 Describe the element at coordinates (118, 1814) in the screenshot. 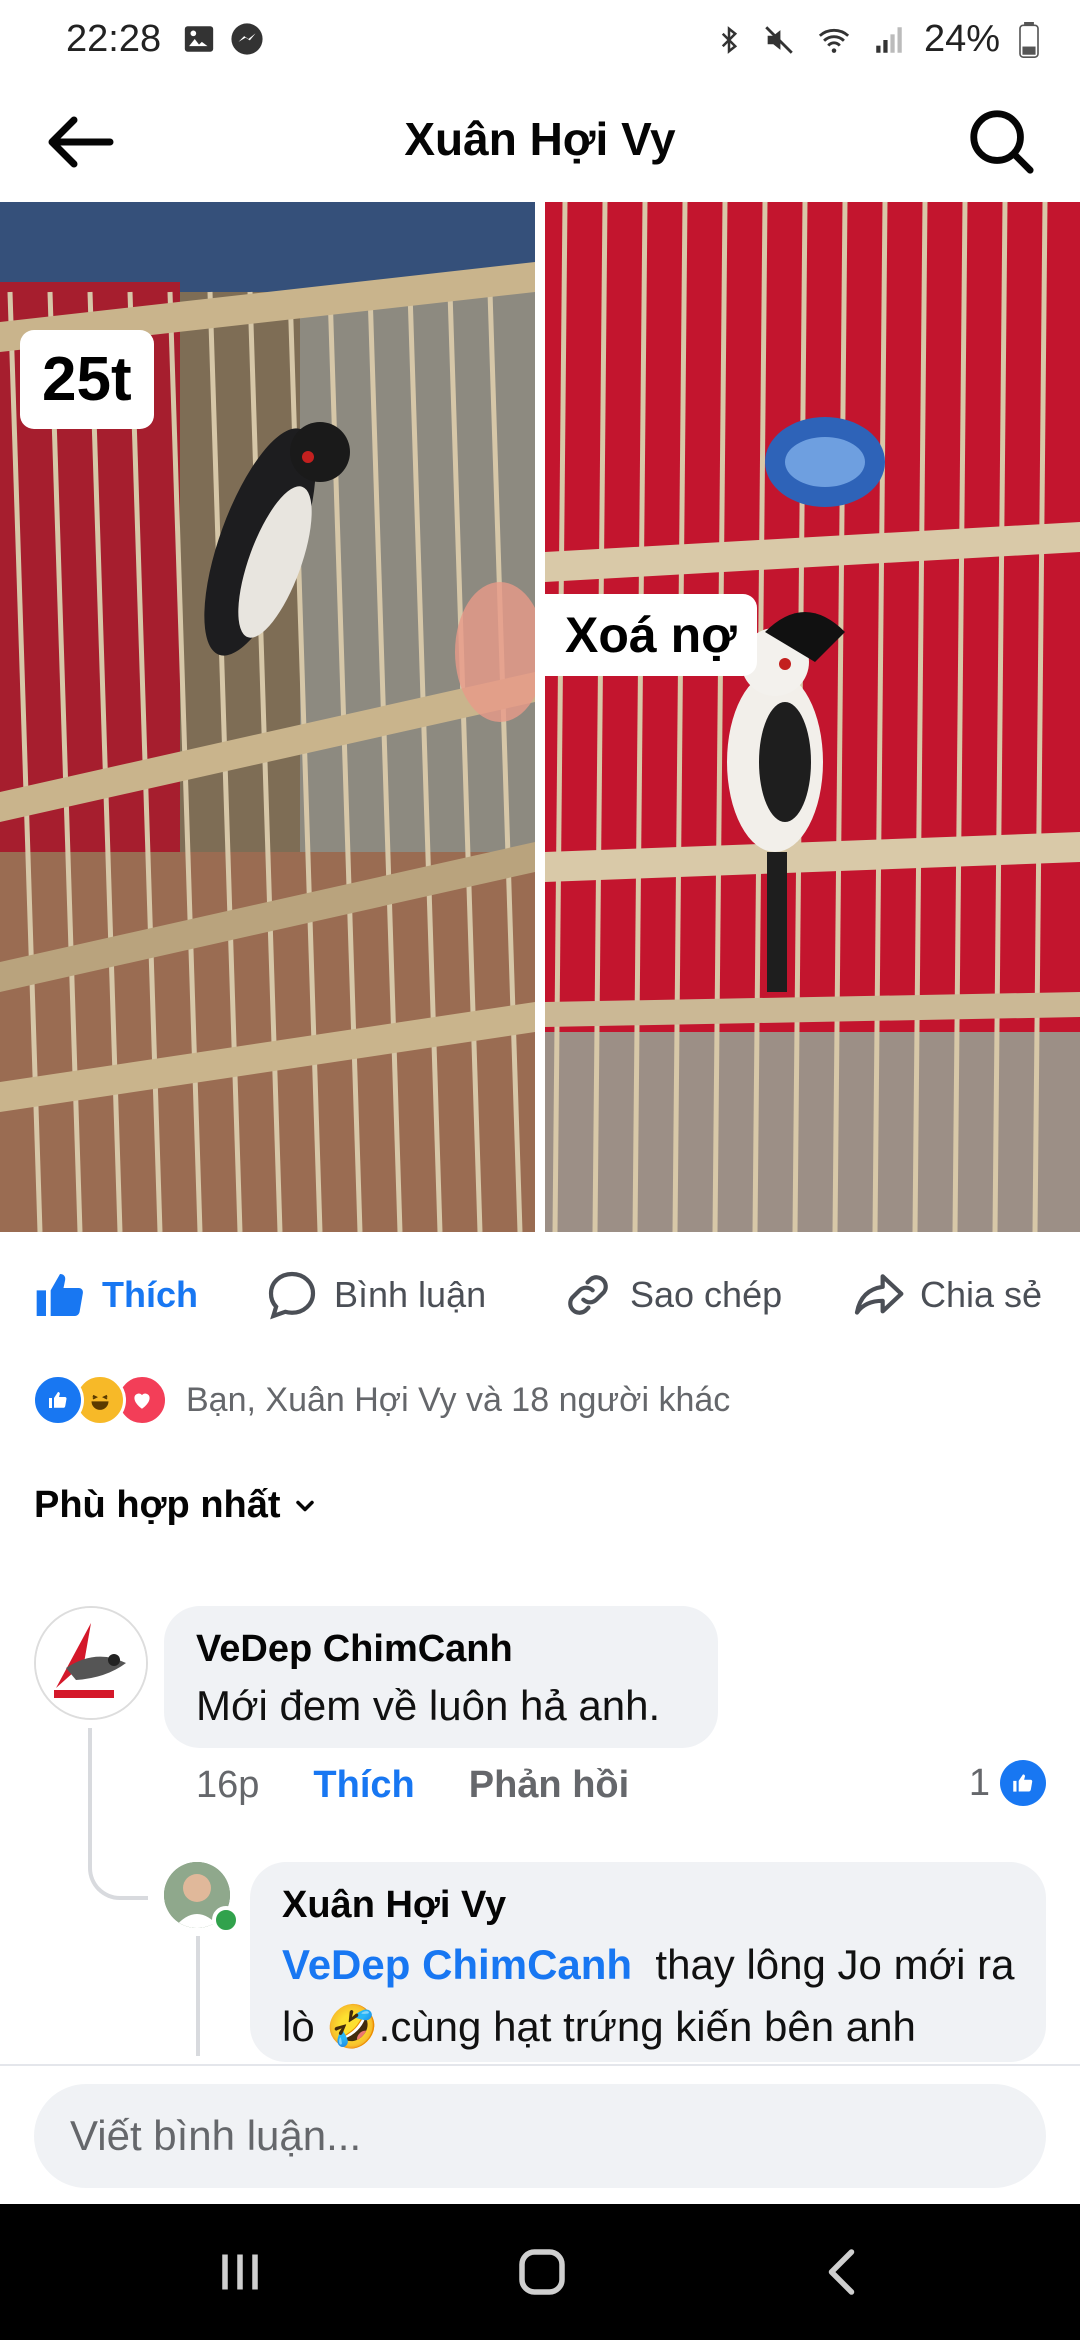

I see `thread-connector` at that location.